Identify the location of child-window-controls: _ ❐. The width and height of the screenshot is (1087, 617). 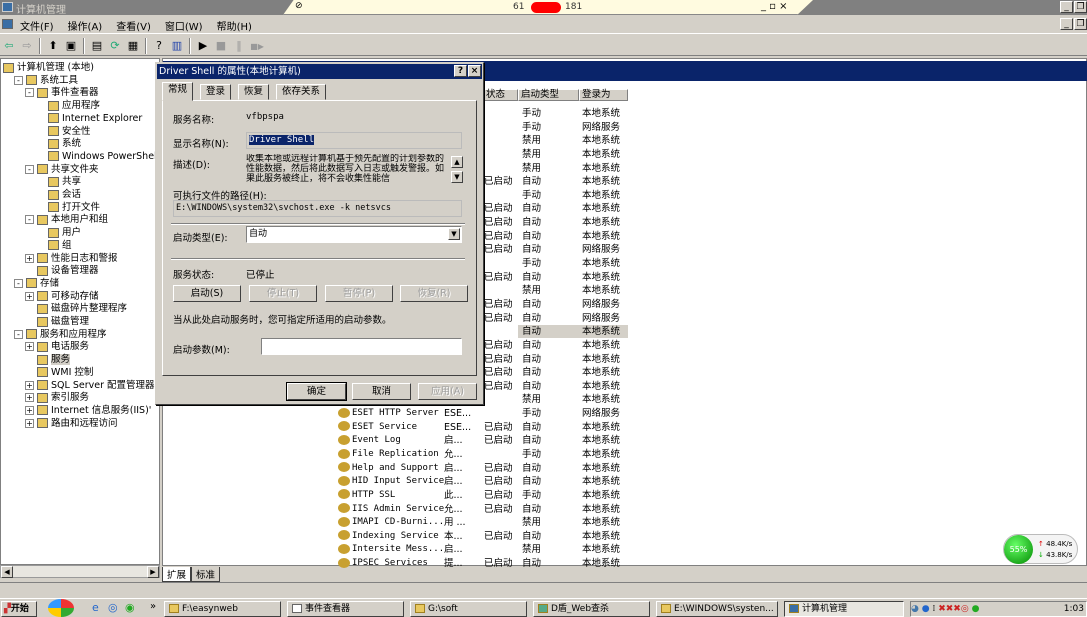
(1073, 24).